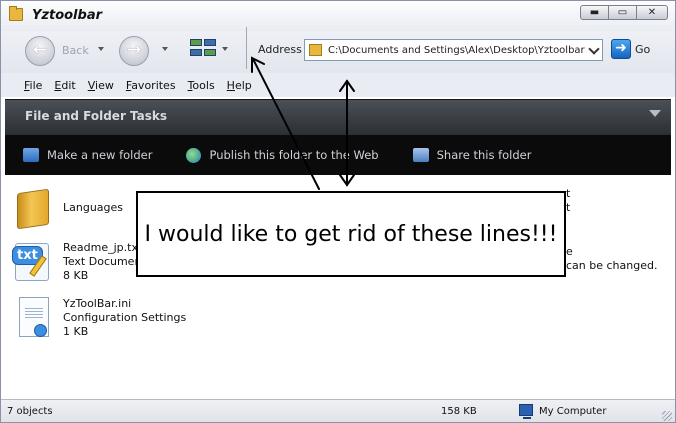  I want to click on back-button: ←, so click(40, 51).